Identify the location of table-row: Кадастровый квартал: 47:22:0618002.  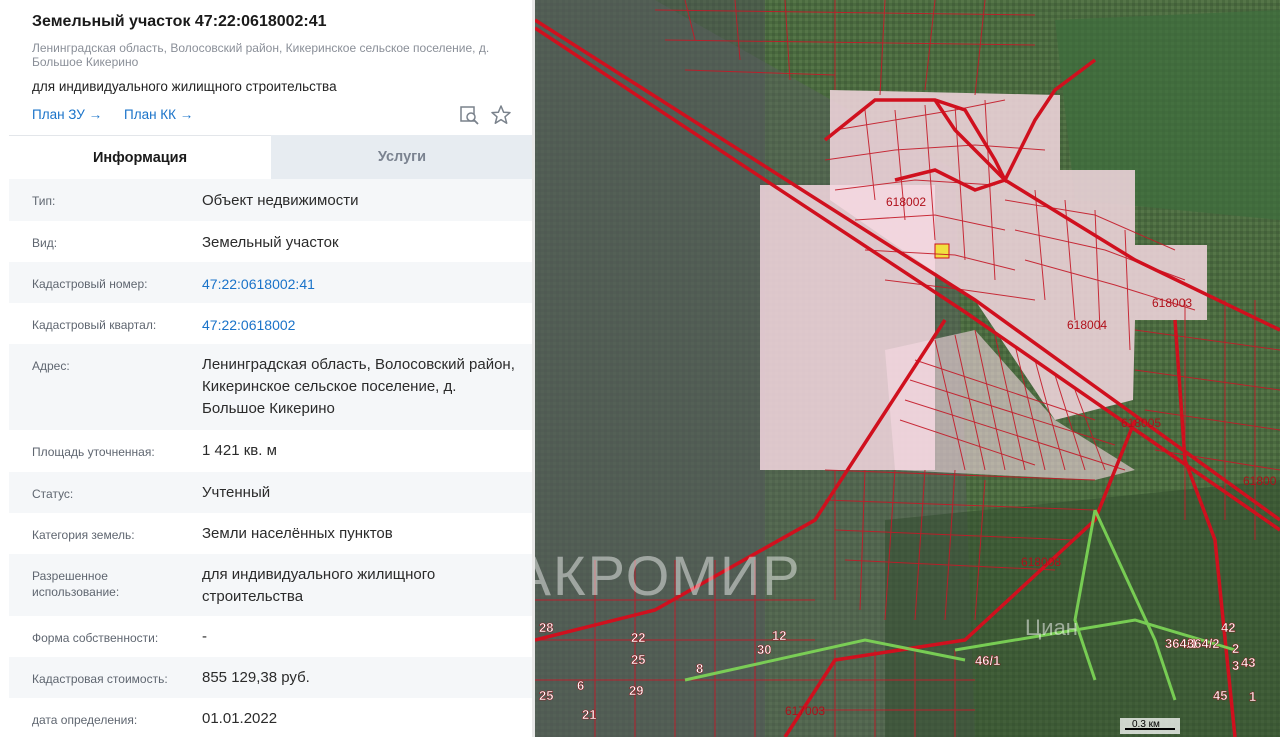
(271, 323).